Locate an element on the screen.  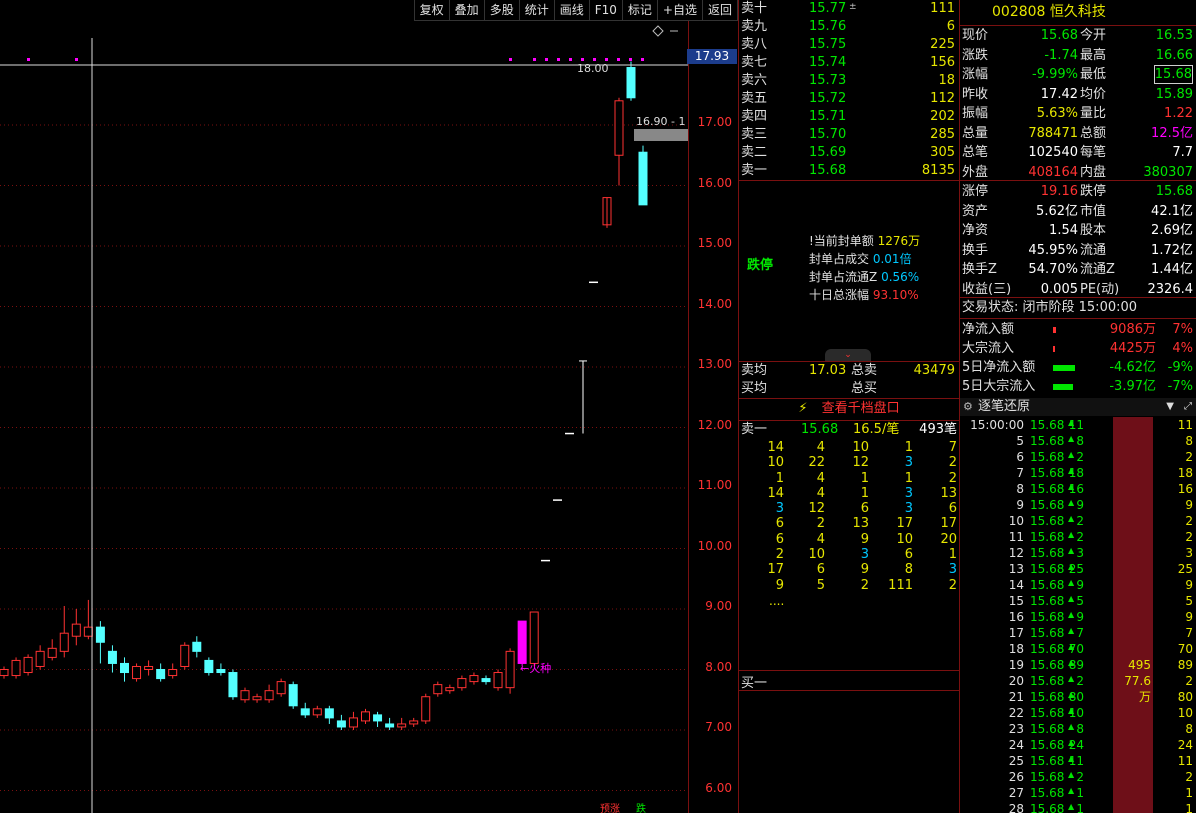
tick-volume: 5 is located at coordinates (1080, 601).